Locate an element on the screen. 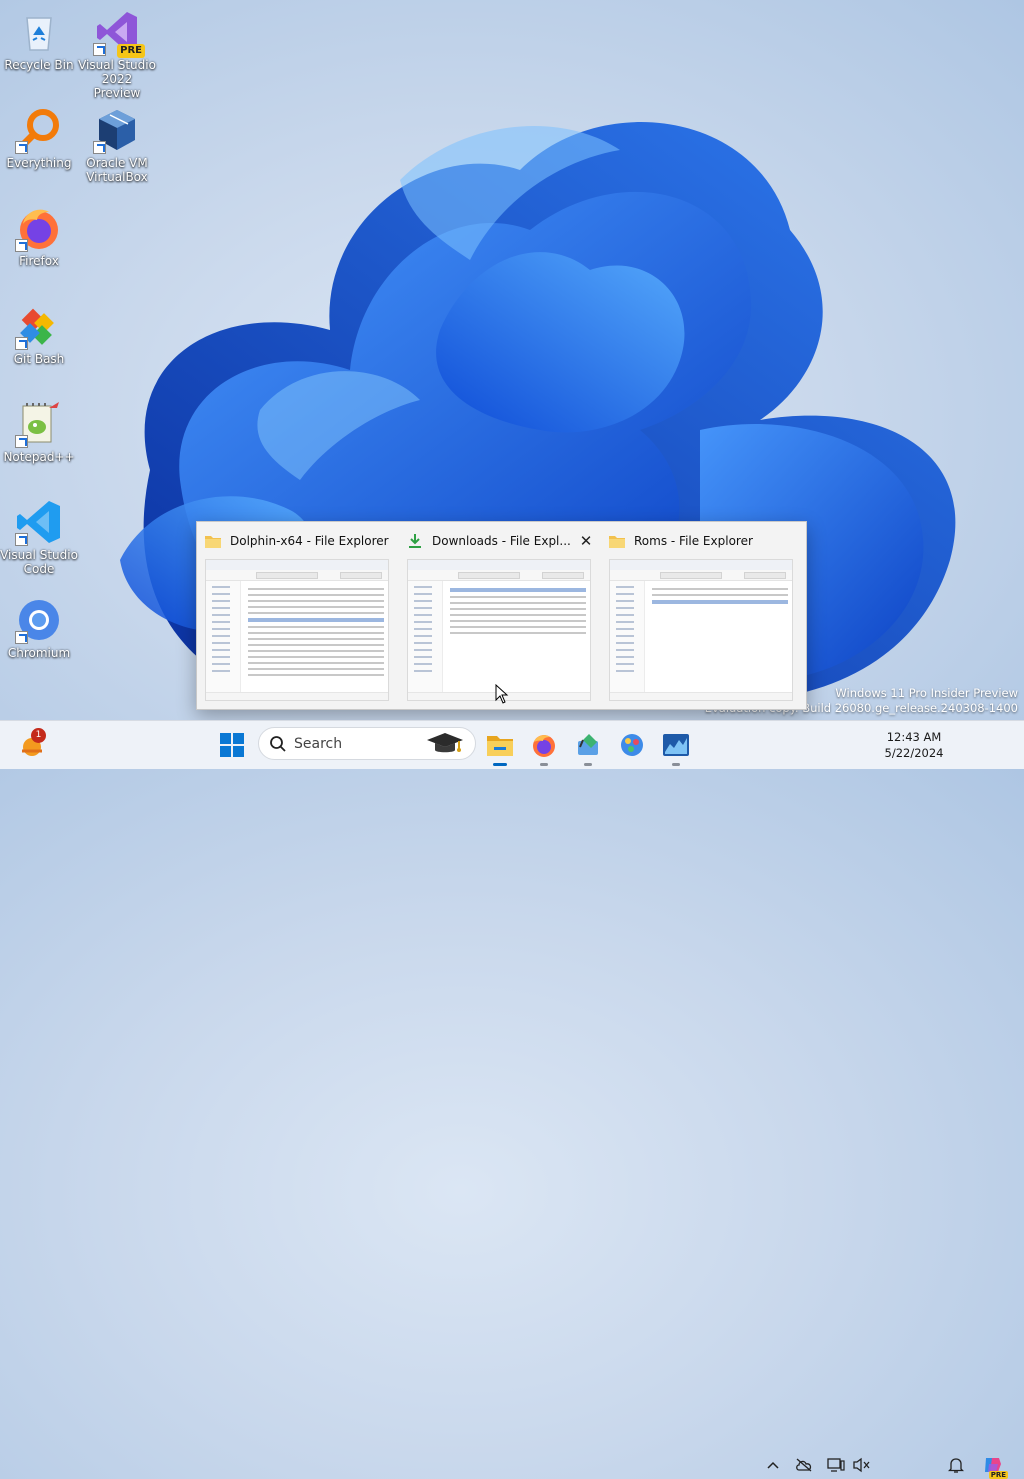 The image size is (1024, 1479). network-icon is located at coordinates (836, 1465).